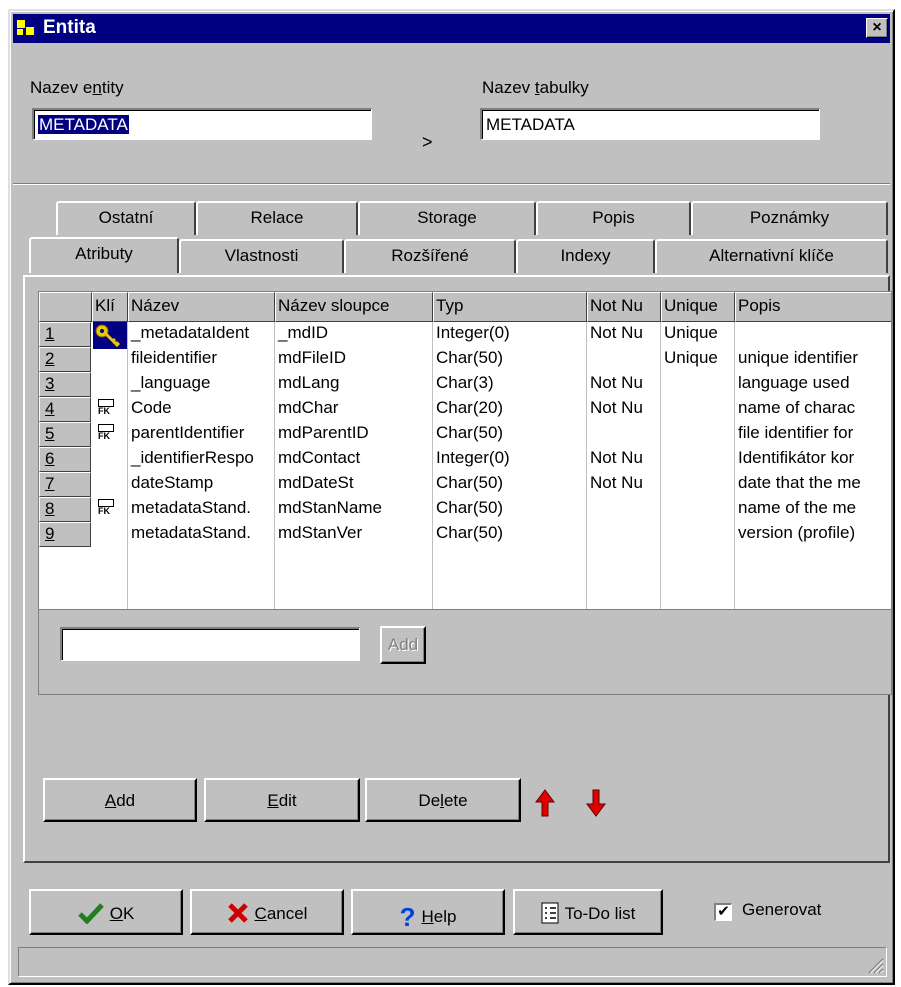 This screenshot has height=987, width=901. What do you see at coordinates (201, 307) in the screenshot?
I see `header-name: Název` at bounding box center [201, 307].